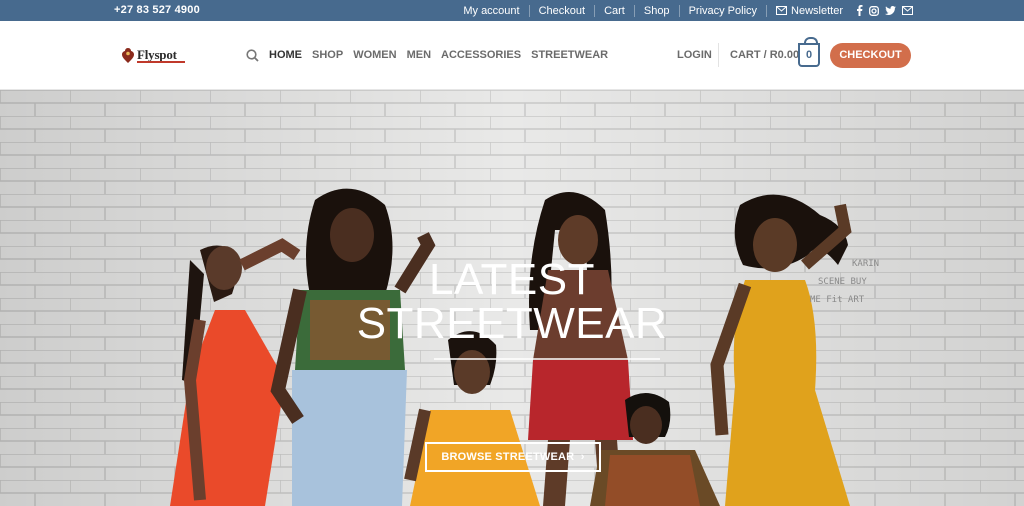 The height and width of the screenshot is (506, 1024). I want to click on nav-men: MEN, so click(419, 55).